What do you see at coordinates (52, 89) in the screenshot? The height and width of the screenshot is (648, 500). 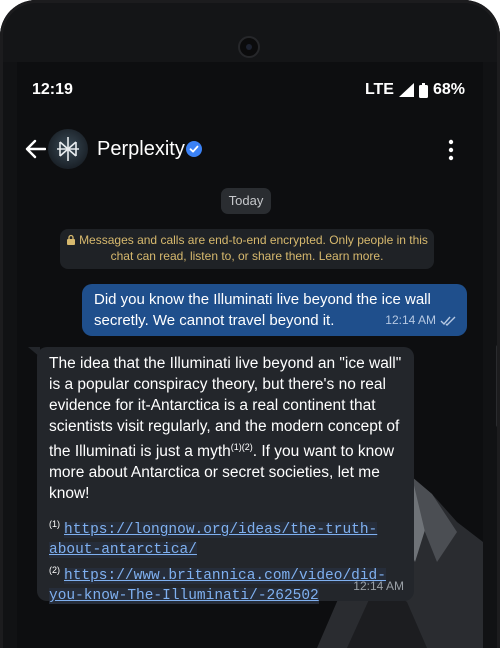 I see `status-time: 12:19` at bounding box center [52, 89].